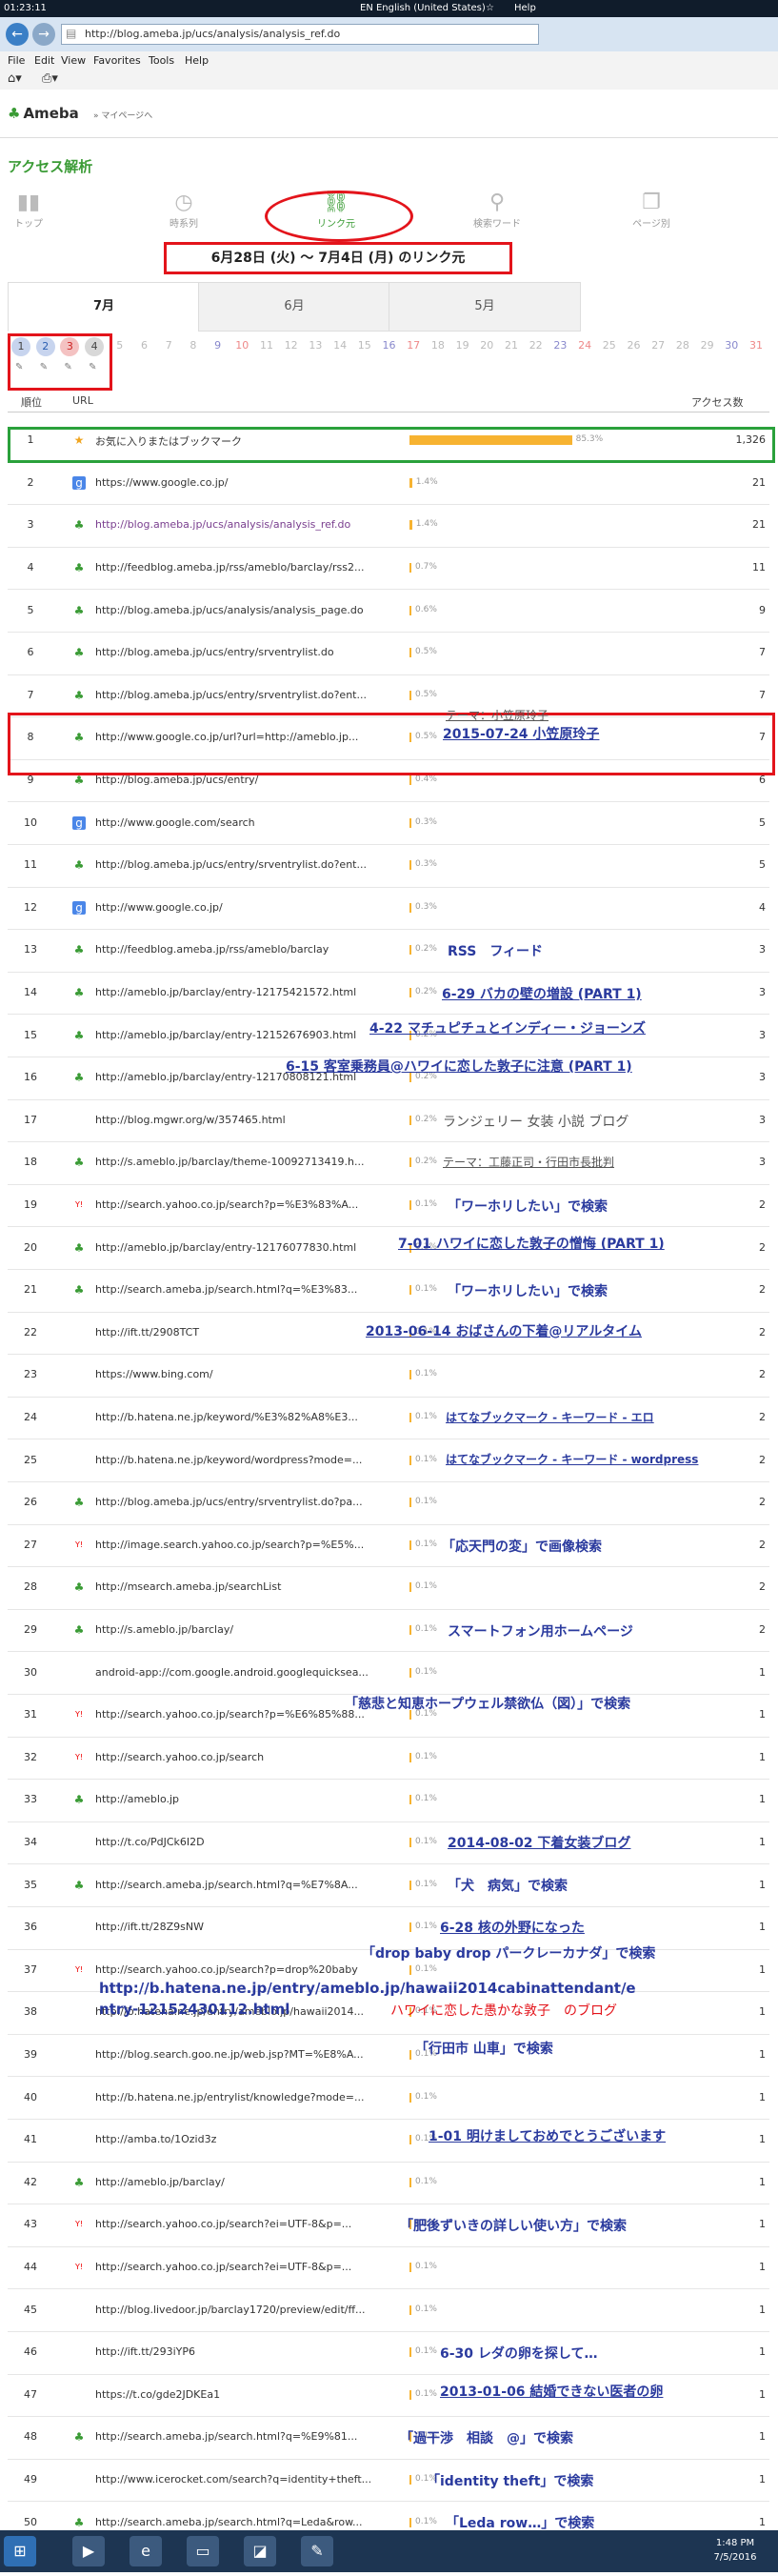  I want to click on day-18: 18, so click(438, 345).